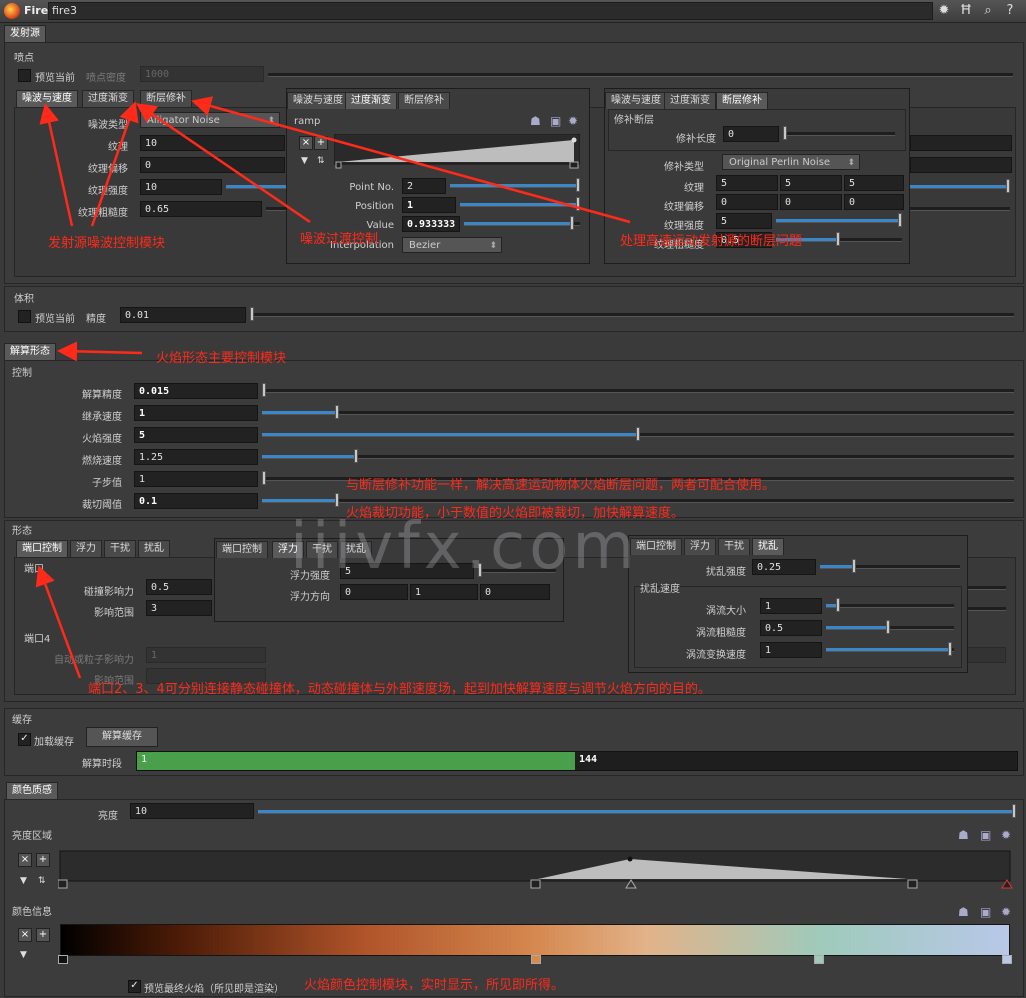 The height and width of the screenshot is (998, 1026). Describe the element at coordinates (424, 100) in the screenshot. I see `ramp-tab-repair: 断层修补` at that location.